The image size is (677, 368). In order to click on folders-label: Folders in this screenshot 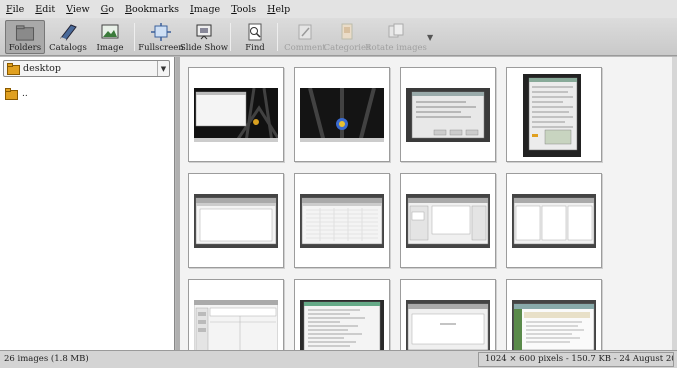, I will do `click(25, 48)`.